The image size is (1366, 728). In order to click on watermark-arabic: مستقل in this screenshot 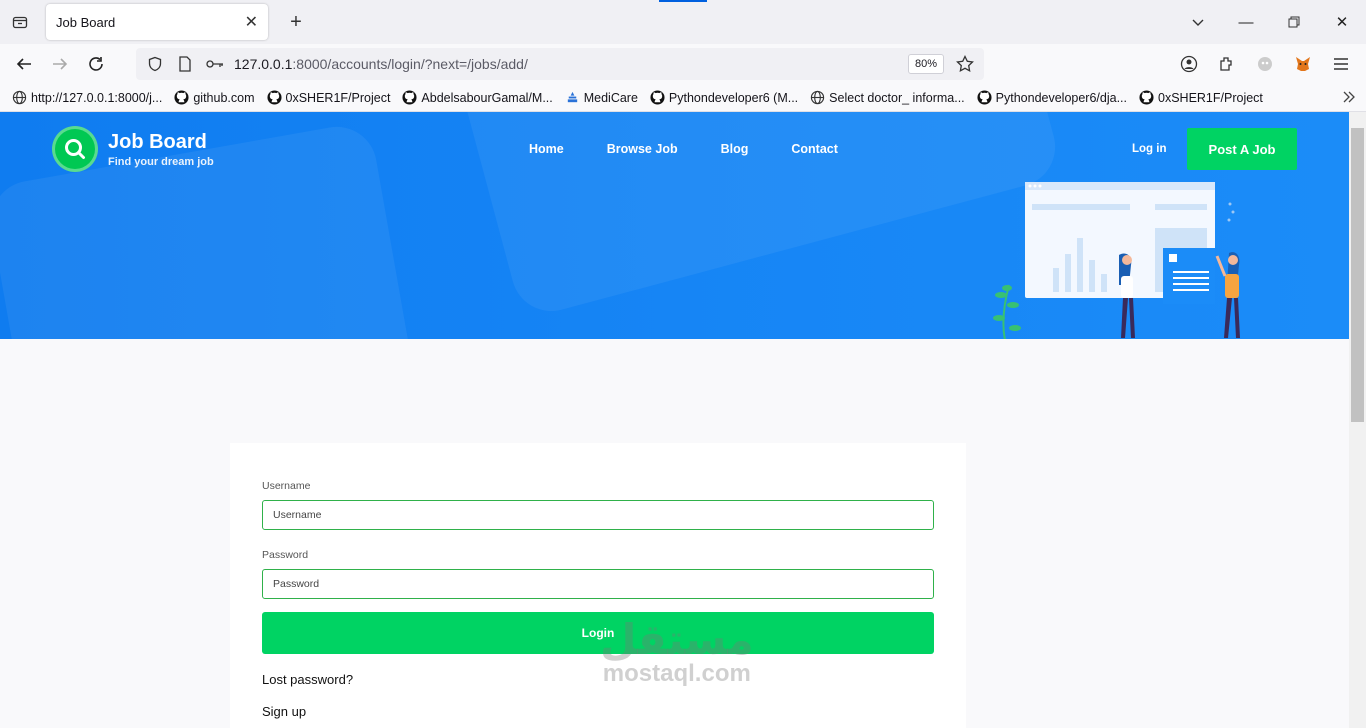, I will do `click(677, 639)`.